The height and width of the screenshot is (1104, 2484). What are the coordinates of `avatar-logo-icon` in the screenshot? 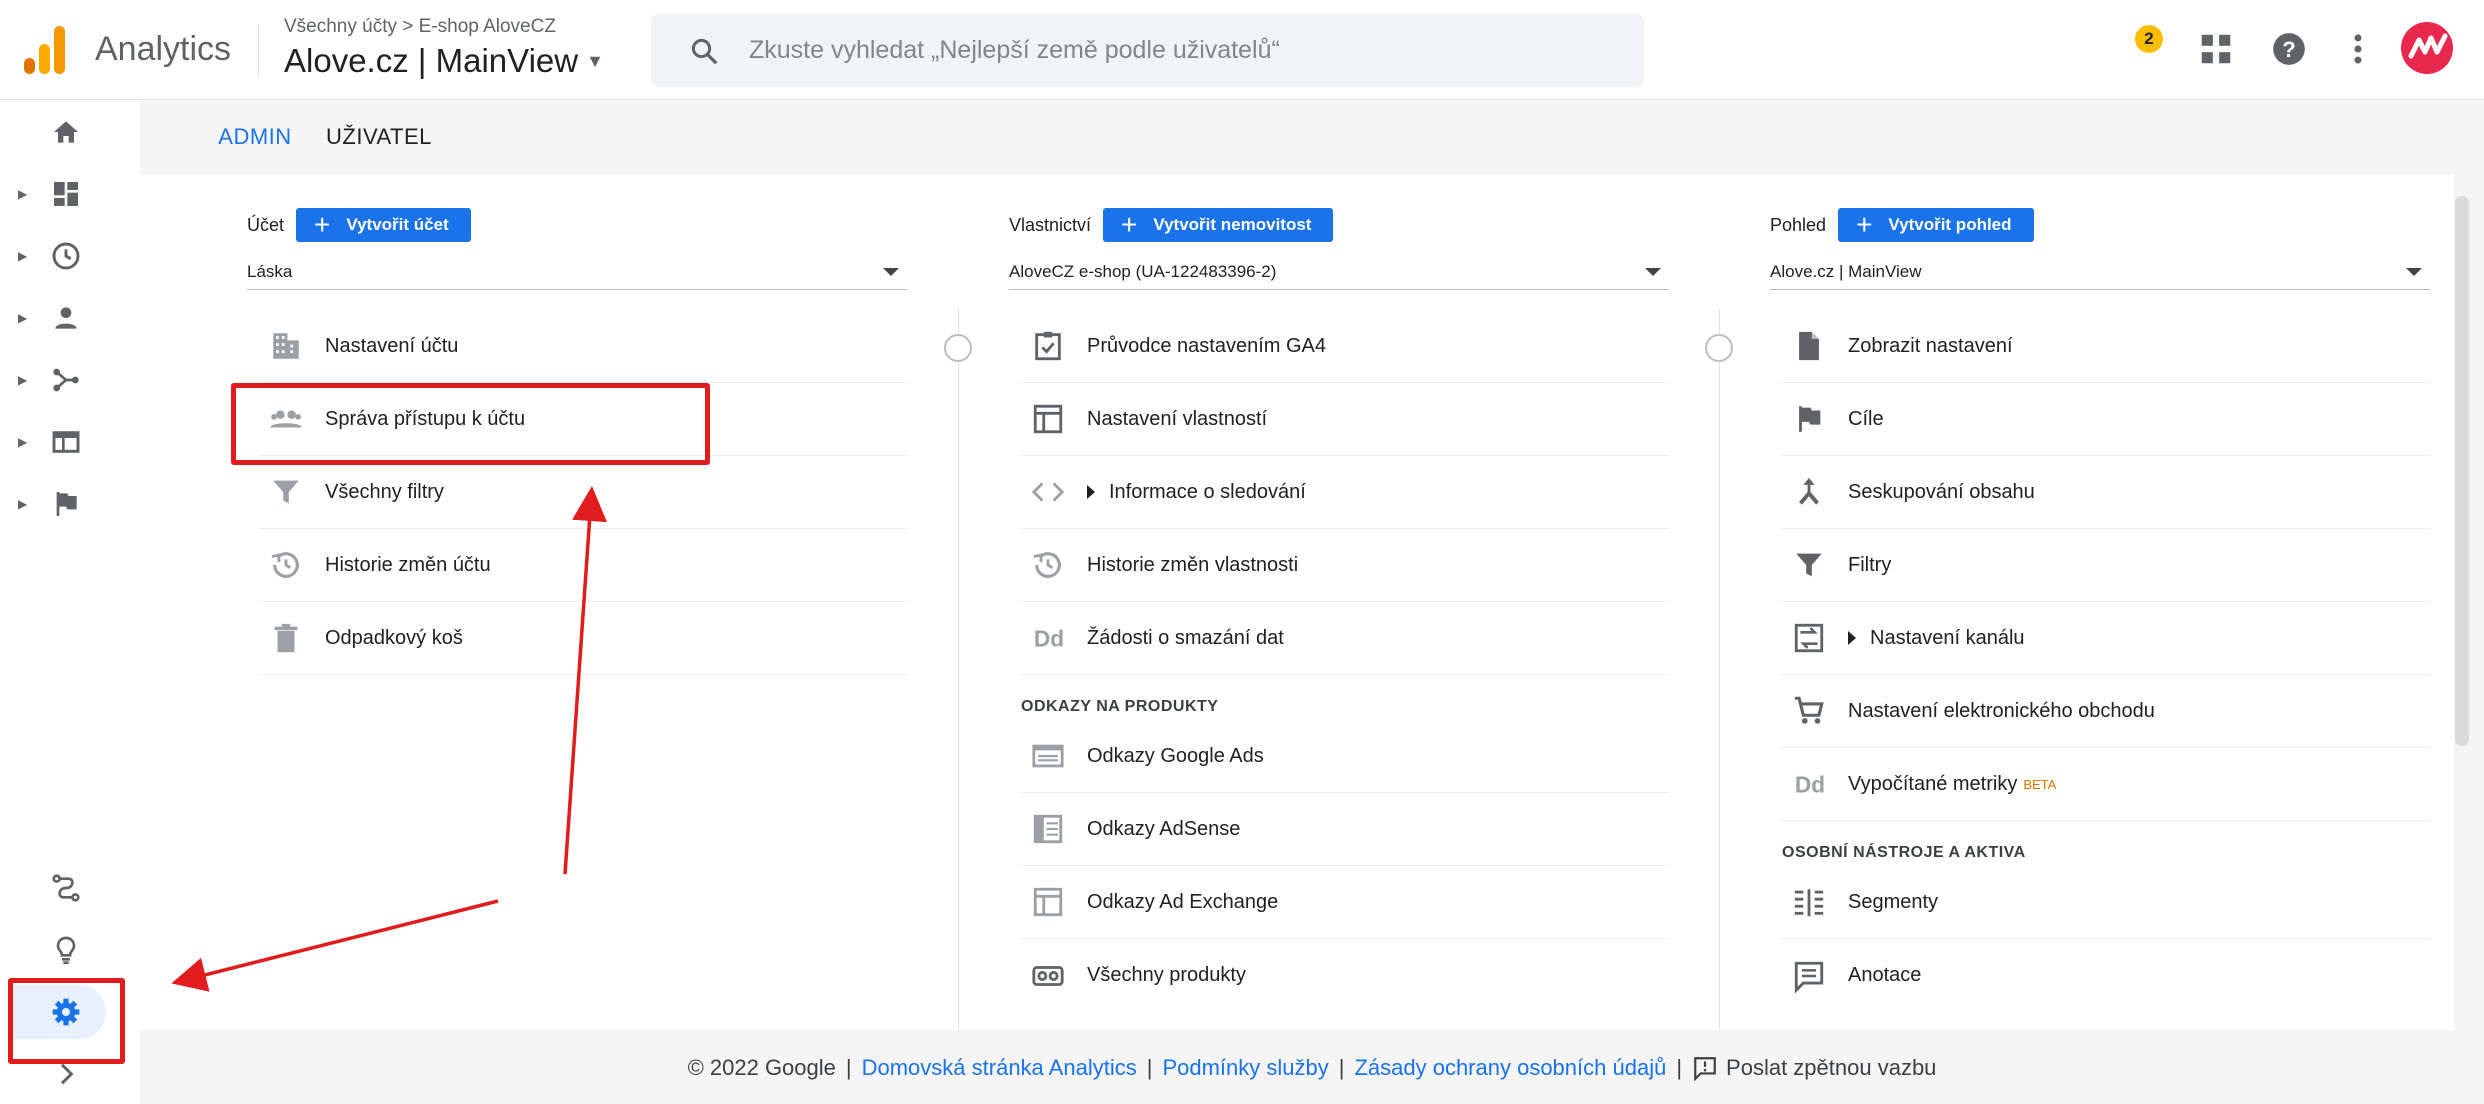 It's located at (2428, 46).